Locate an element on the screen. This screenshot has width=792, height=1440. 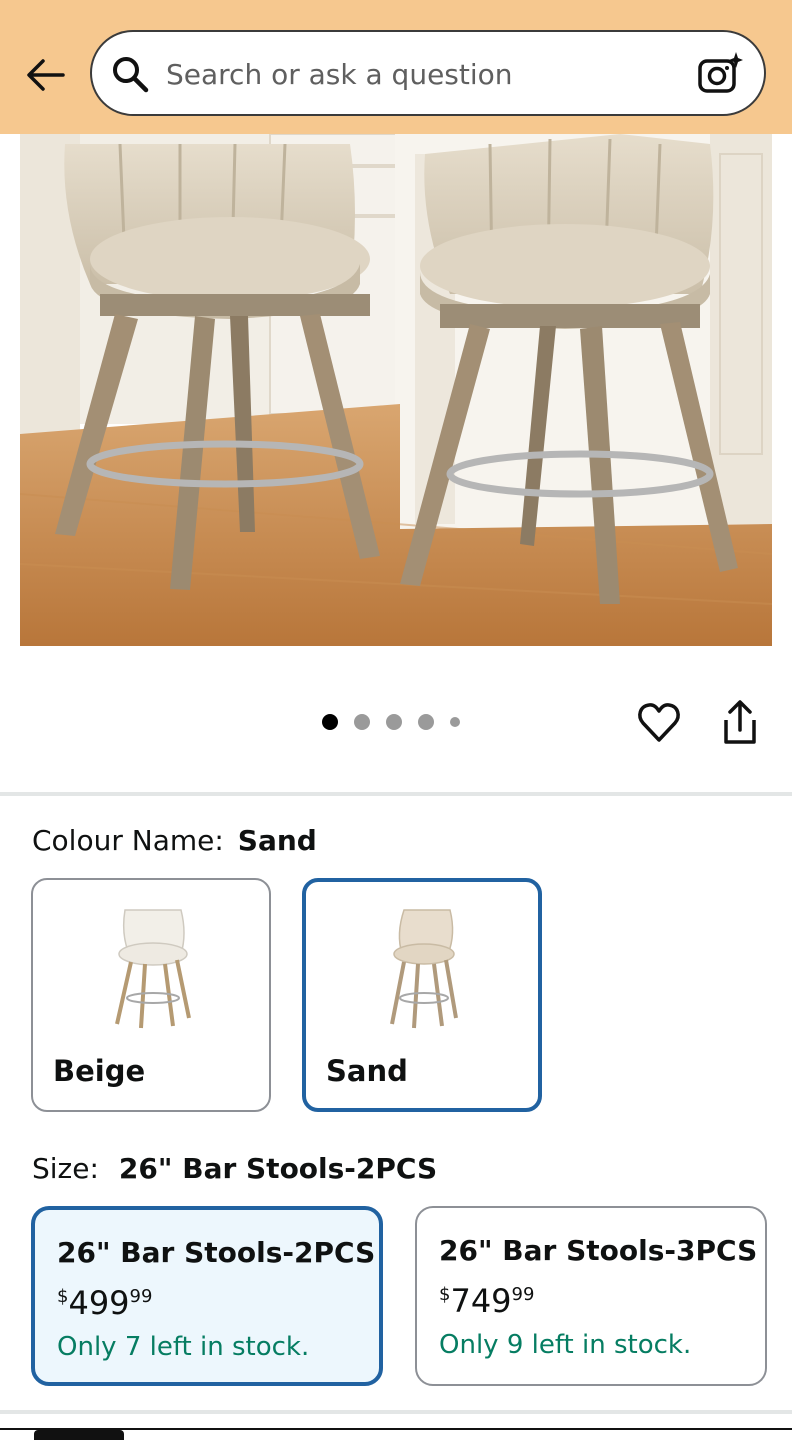
share-icon is located at coordinates (740, 722).